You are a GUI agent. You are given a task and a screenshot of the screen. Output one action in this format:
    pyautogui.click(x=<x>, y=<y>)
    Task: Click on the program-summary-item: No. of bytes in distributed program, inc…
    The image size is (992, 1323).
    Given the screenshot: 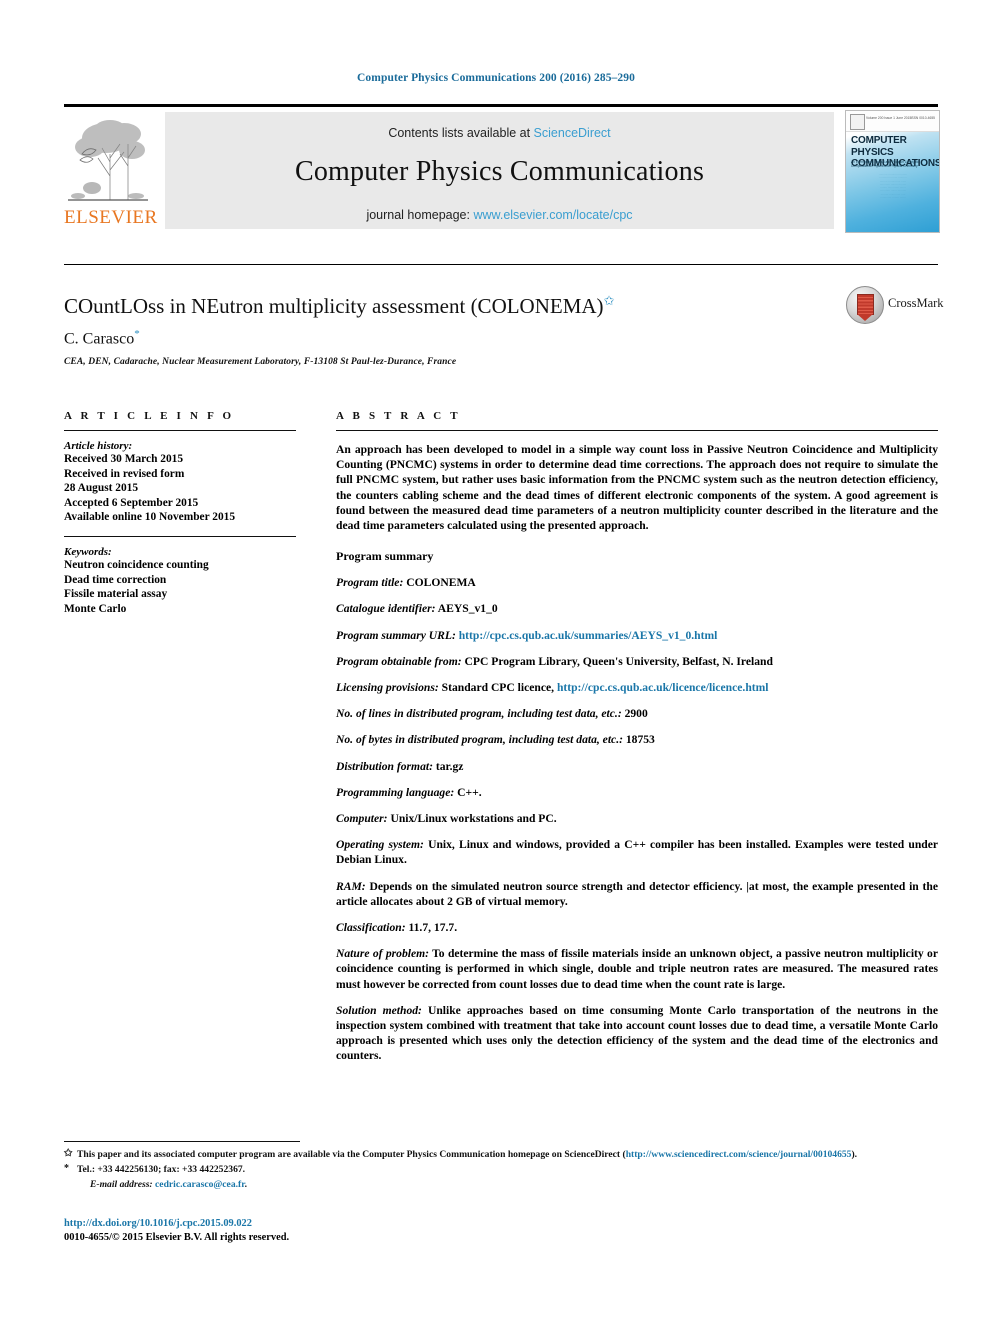 What is the action you would take?
    pyautogui.click(x=637, y=739)
    